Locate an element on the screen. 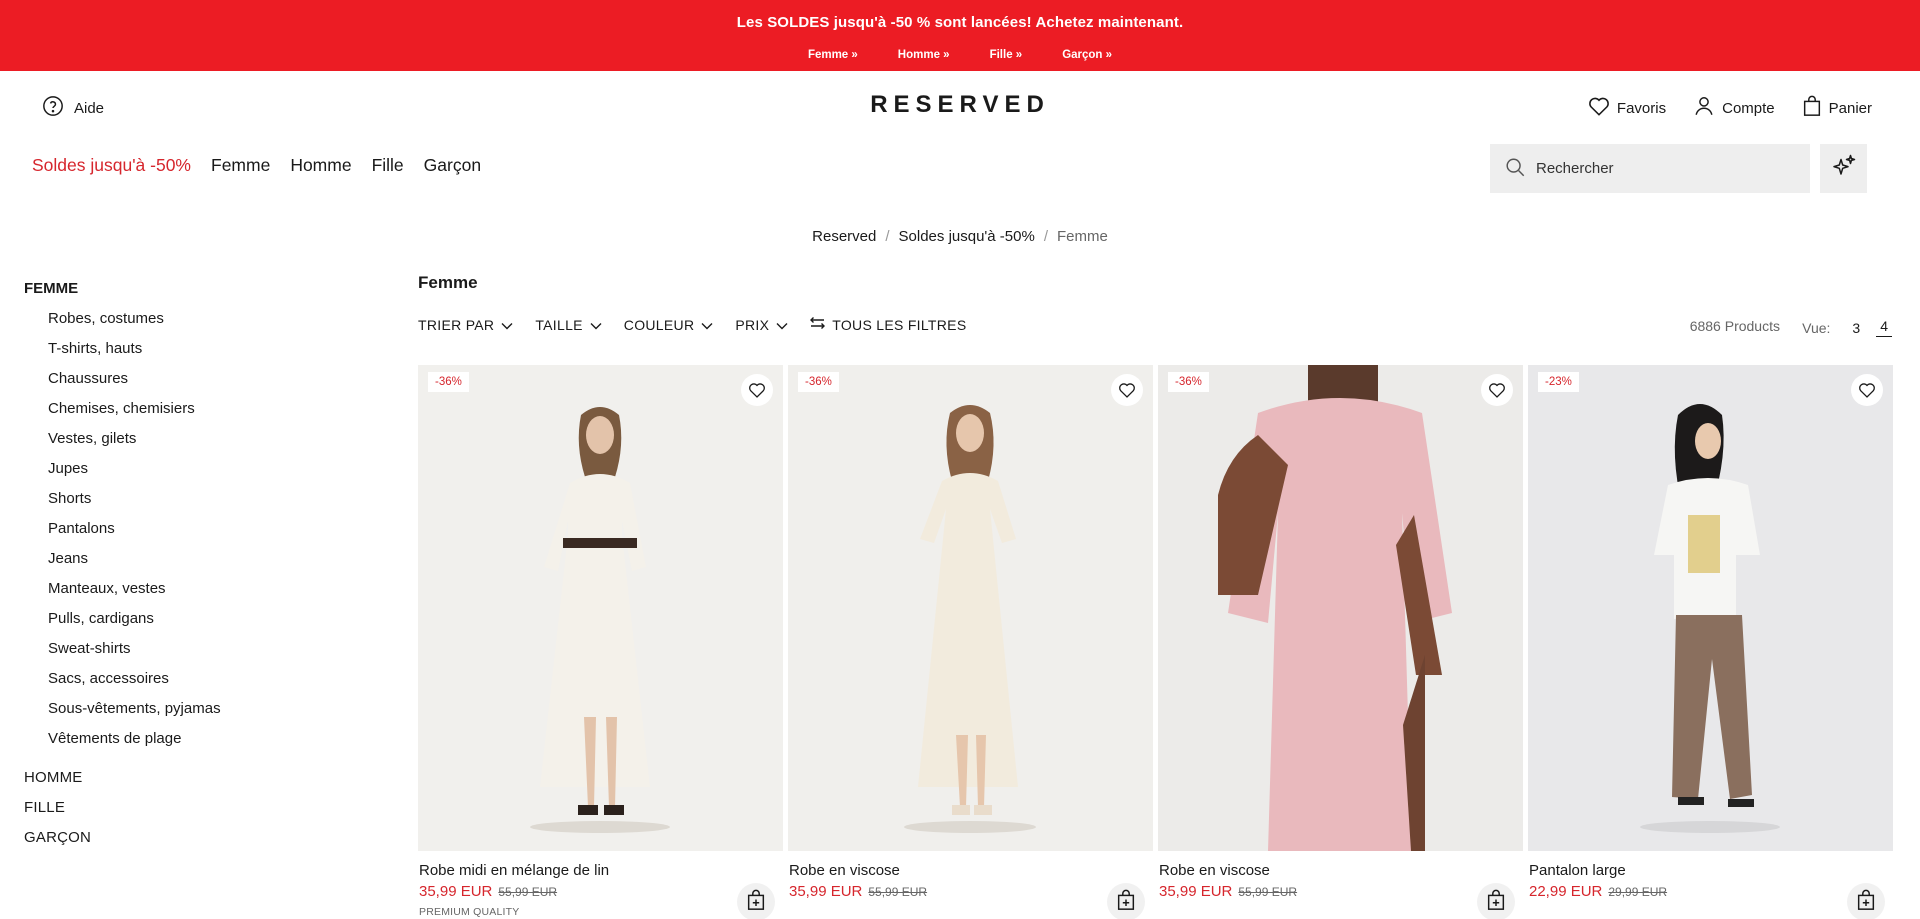 Image resolution: width=1920 pixels, height=919 pixels. nav-item-garcon: Garçon is located at coordinates (452, 165).